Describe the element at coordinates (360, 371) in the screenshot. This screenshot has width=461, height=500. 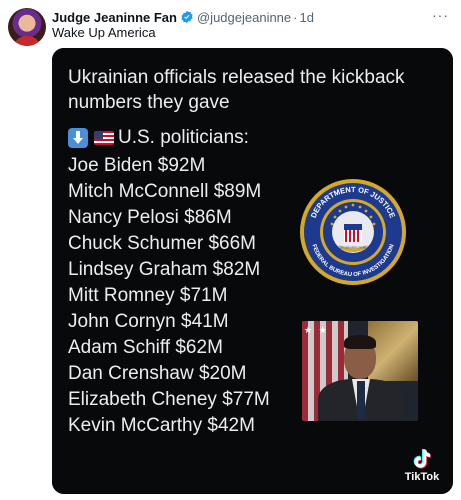
I see `portrait-photo: ★ ★` at that location.